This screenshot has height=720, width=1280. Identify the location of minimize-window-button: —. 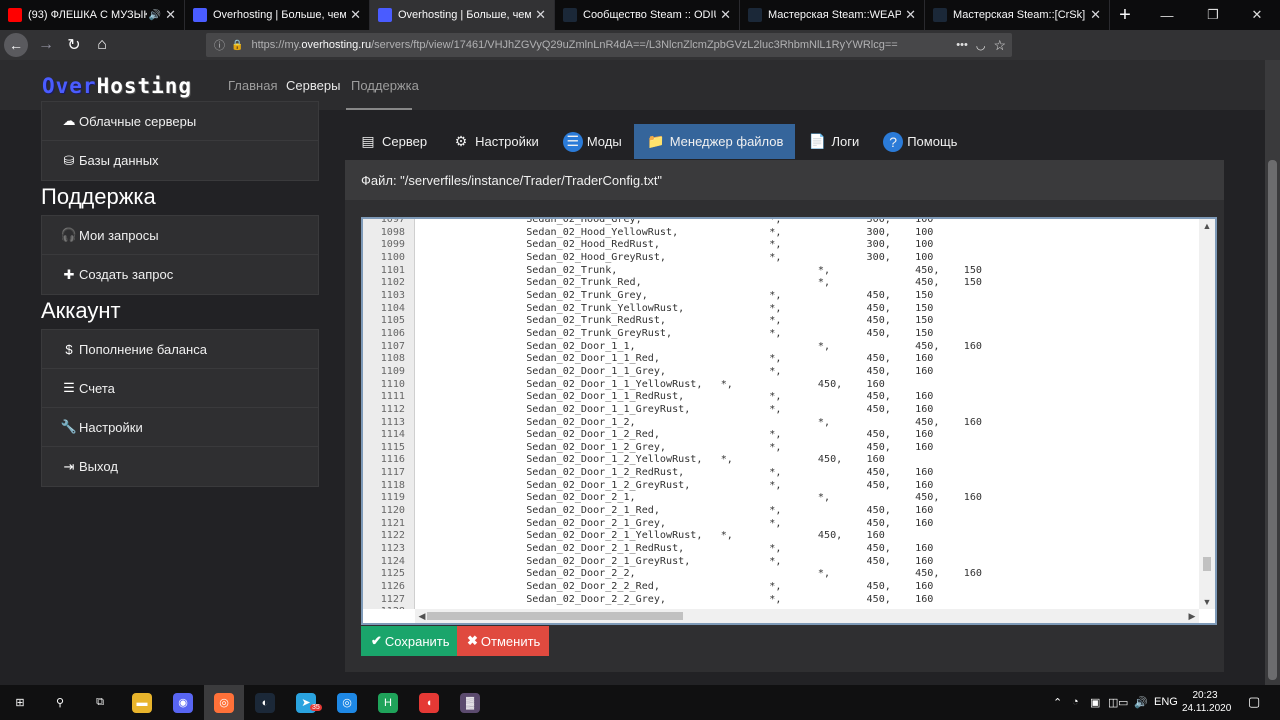
(1167, 15).